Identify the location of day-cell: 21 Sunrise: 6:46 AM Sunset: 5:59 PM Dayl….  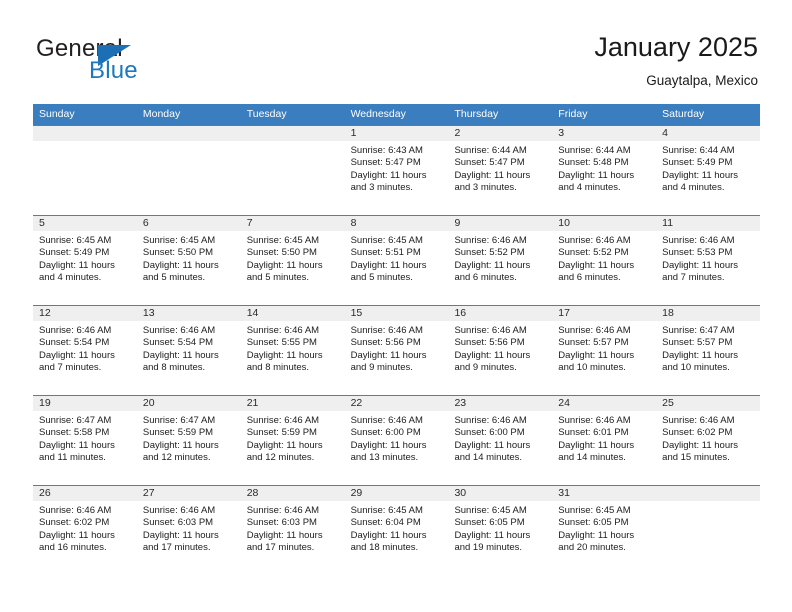
(292, 440).